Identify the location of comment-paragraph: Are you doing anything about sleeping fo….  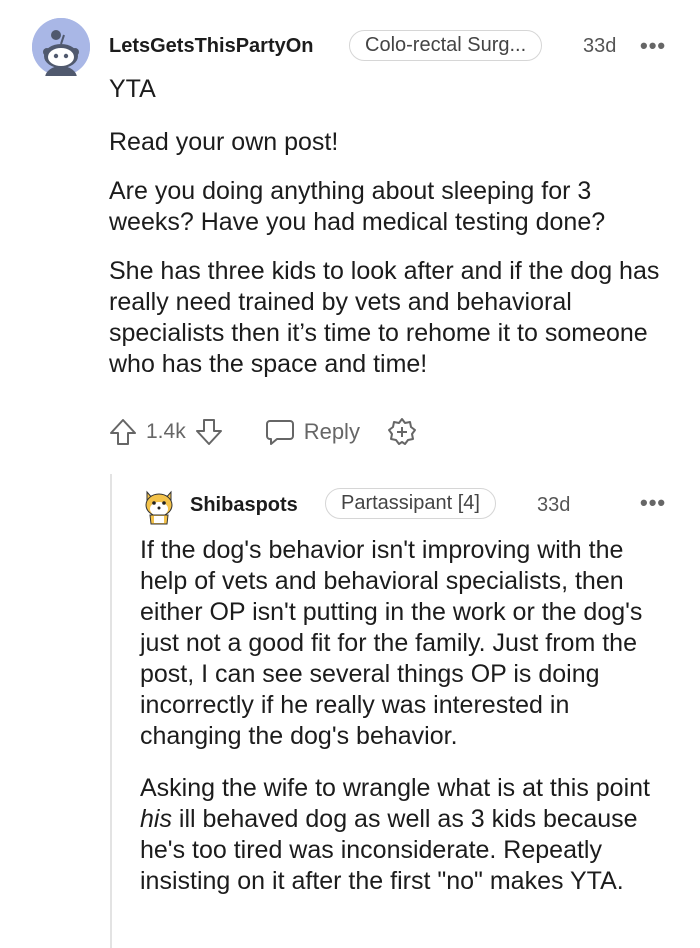
(357, 206).